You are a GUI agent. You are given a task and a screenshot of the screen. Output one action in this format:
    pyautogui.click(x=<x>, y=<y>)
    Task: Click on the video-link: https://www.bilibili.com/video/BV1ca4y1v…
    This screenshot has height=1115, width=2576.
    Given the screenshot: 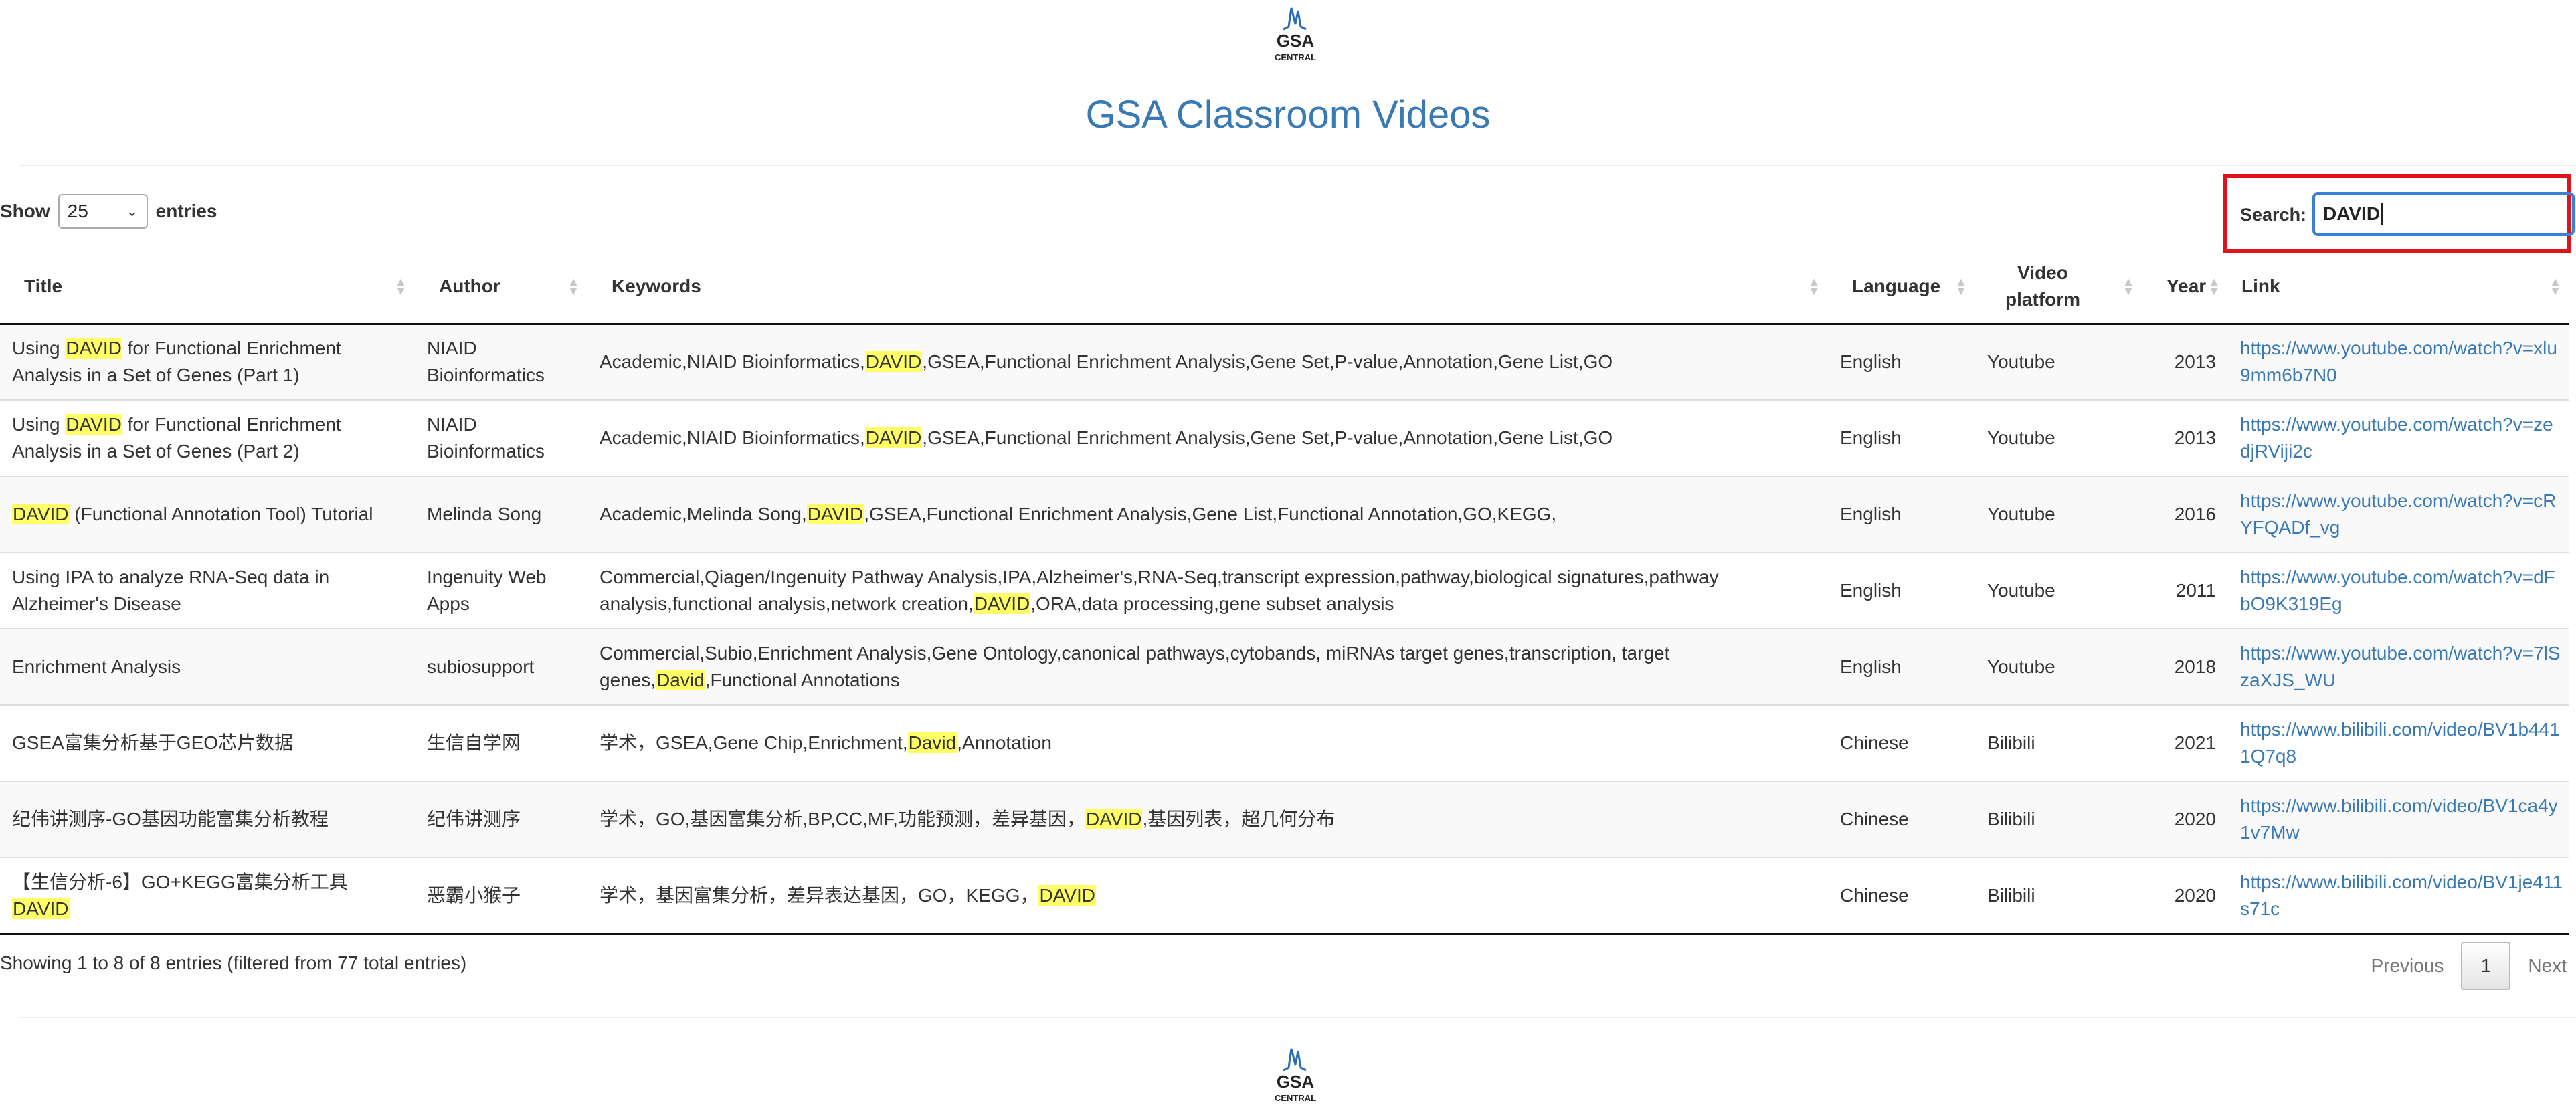 What is the action you would take?
    pyautogui.click(x=2399, y=819)
    